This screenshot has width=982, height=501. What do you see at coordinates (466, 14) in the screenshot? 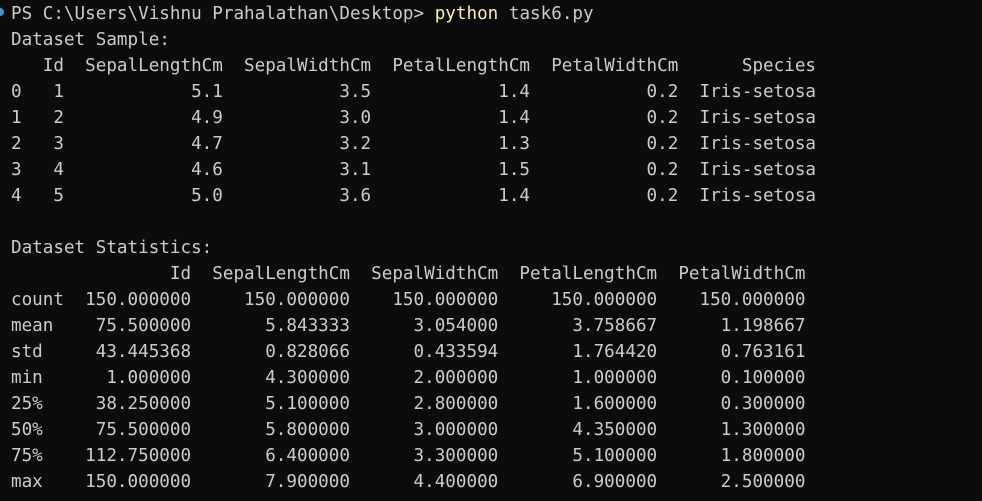
I see `command-name: python` at bounding box center [466, 14].